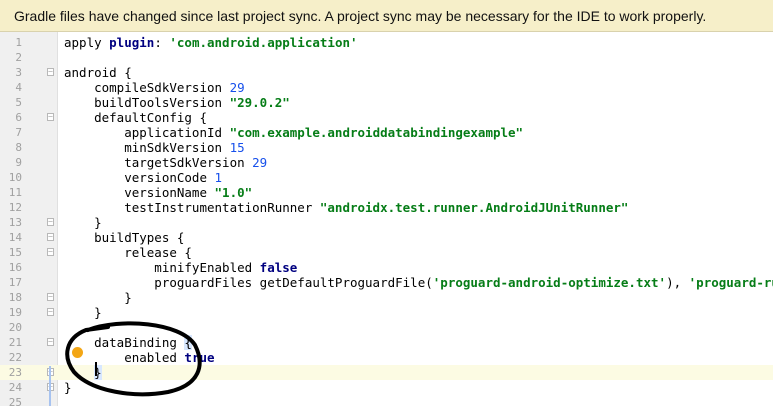 This screenshot has width=773, height=406. Describe the element at coordinates (11, 237) in the screenshot. I see `line-number: 14` at that location.